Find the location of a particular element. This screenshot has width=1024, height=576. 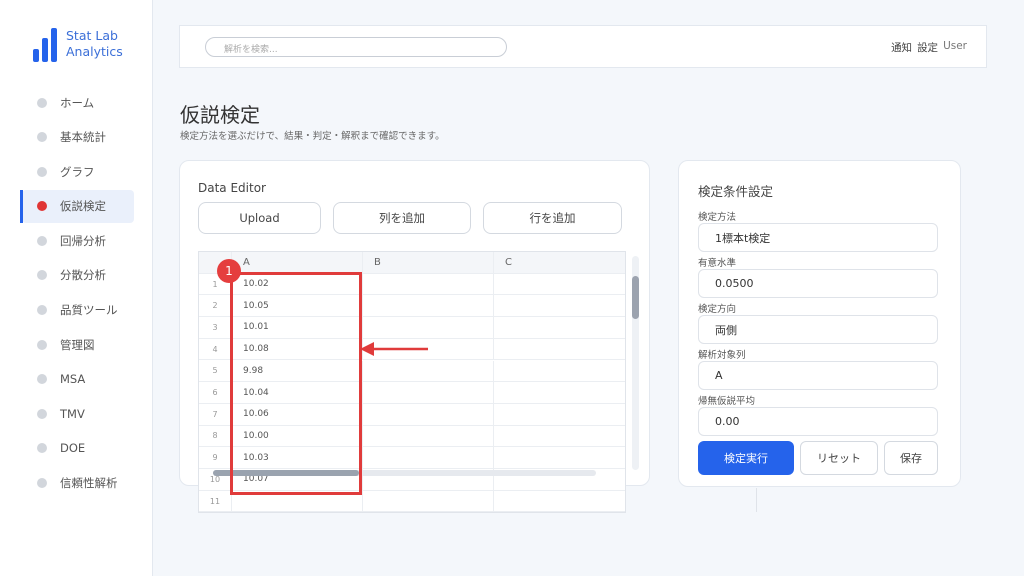

target-column-label: 解析対象列 is located at coordinates (722, 355).